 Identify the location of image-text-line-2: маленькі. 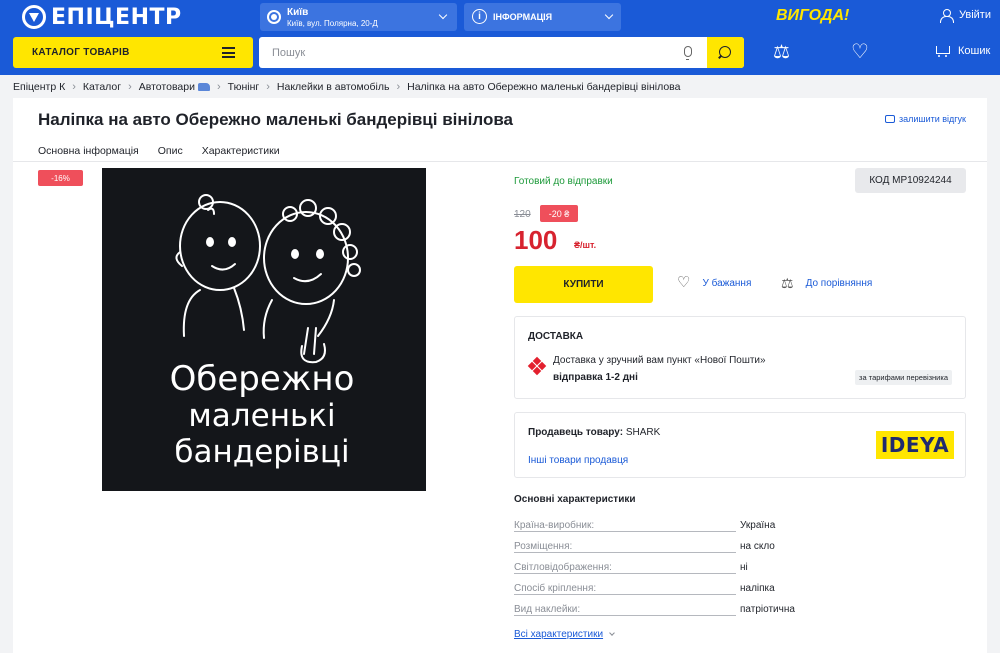
(261, 416).